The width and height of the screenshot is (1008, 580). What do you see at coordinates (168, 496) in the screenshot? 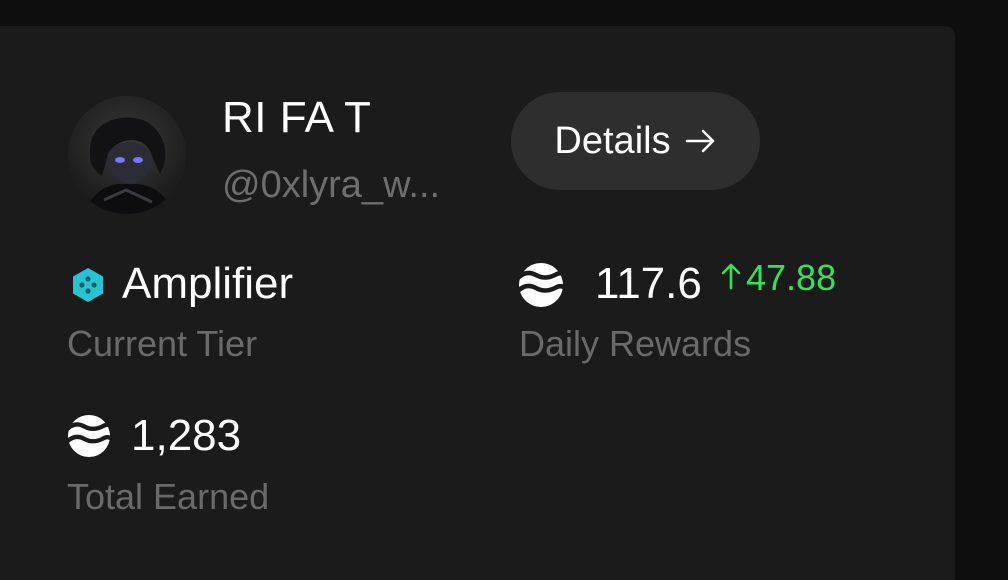
I see `total-earned-label: Total Earned` at bounding box center [168, 496].